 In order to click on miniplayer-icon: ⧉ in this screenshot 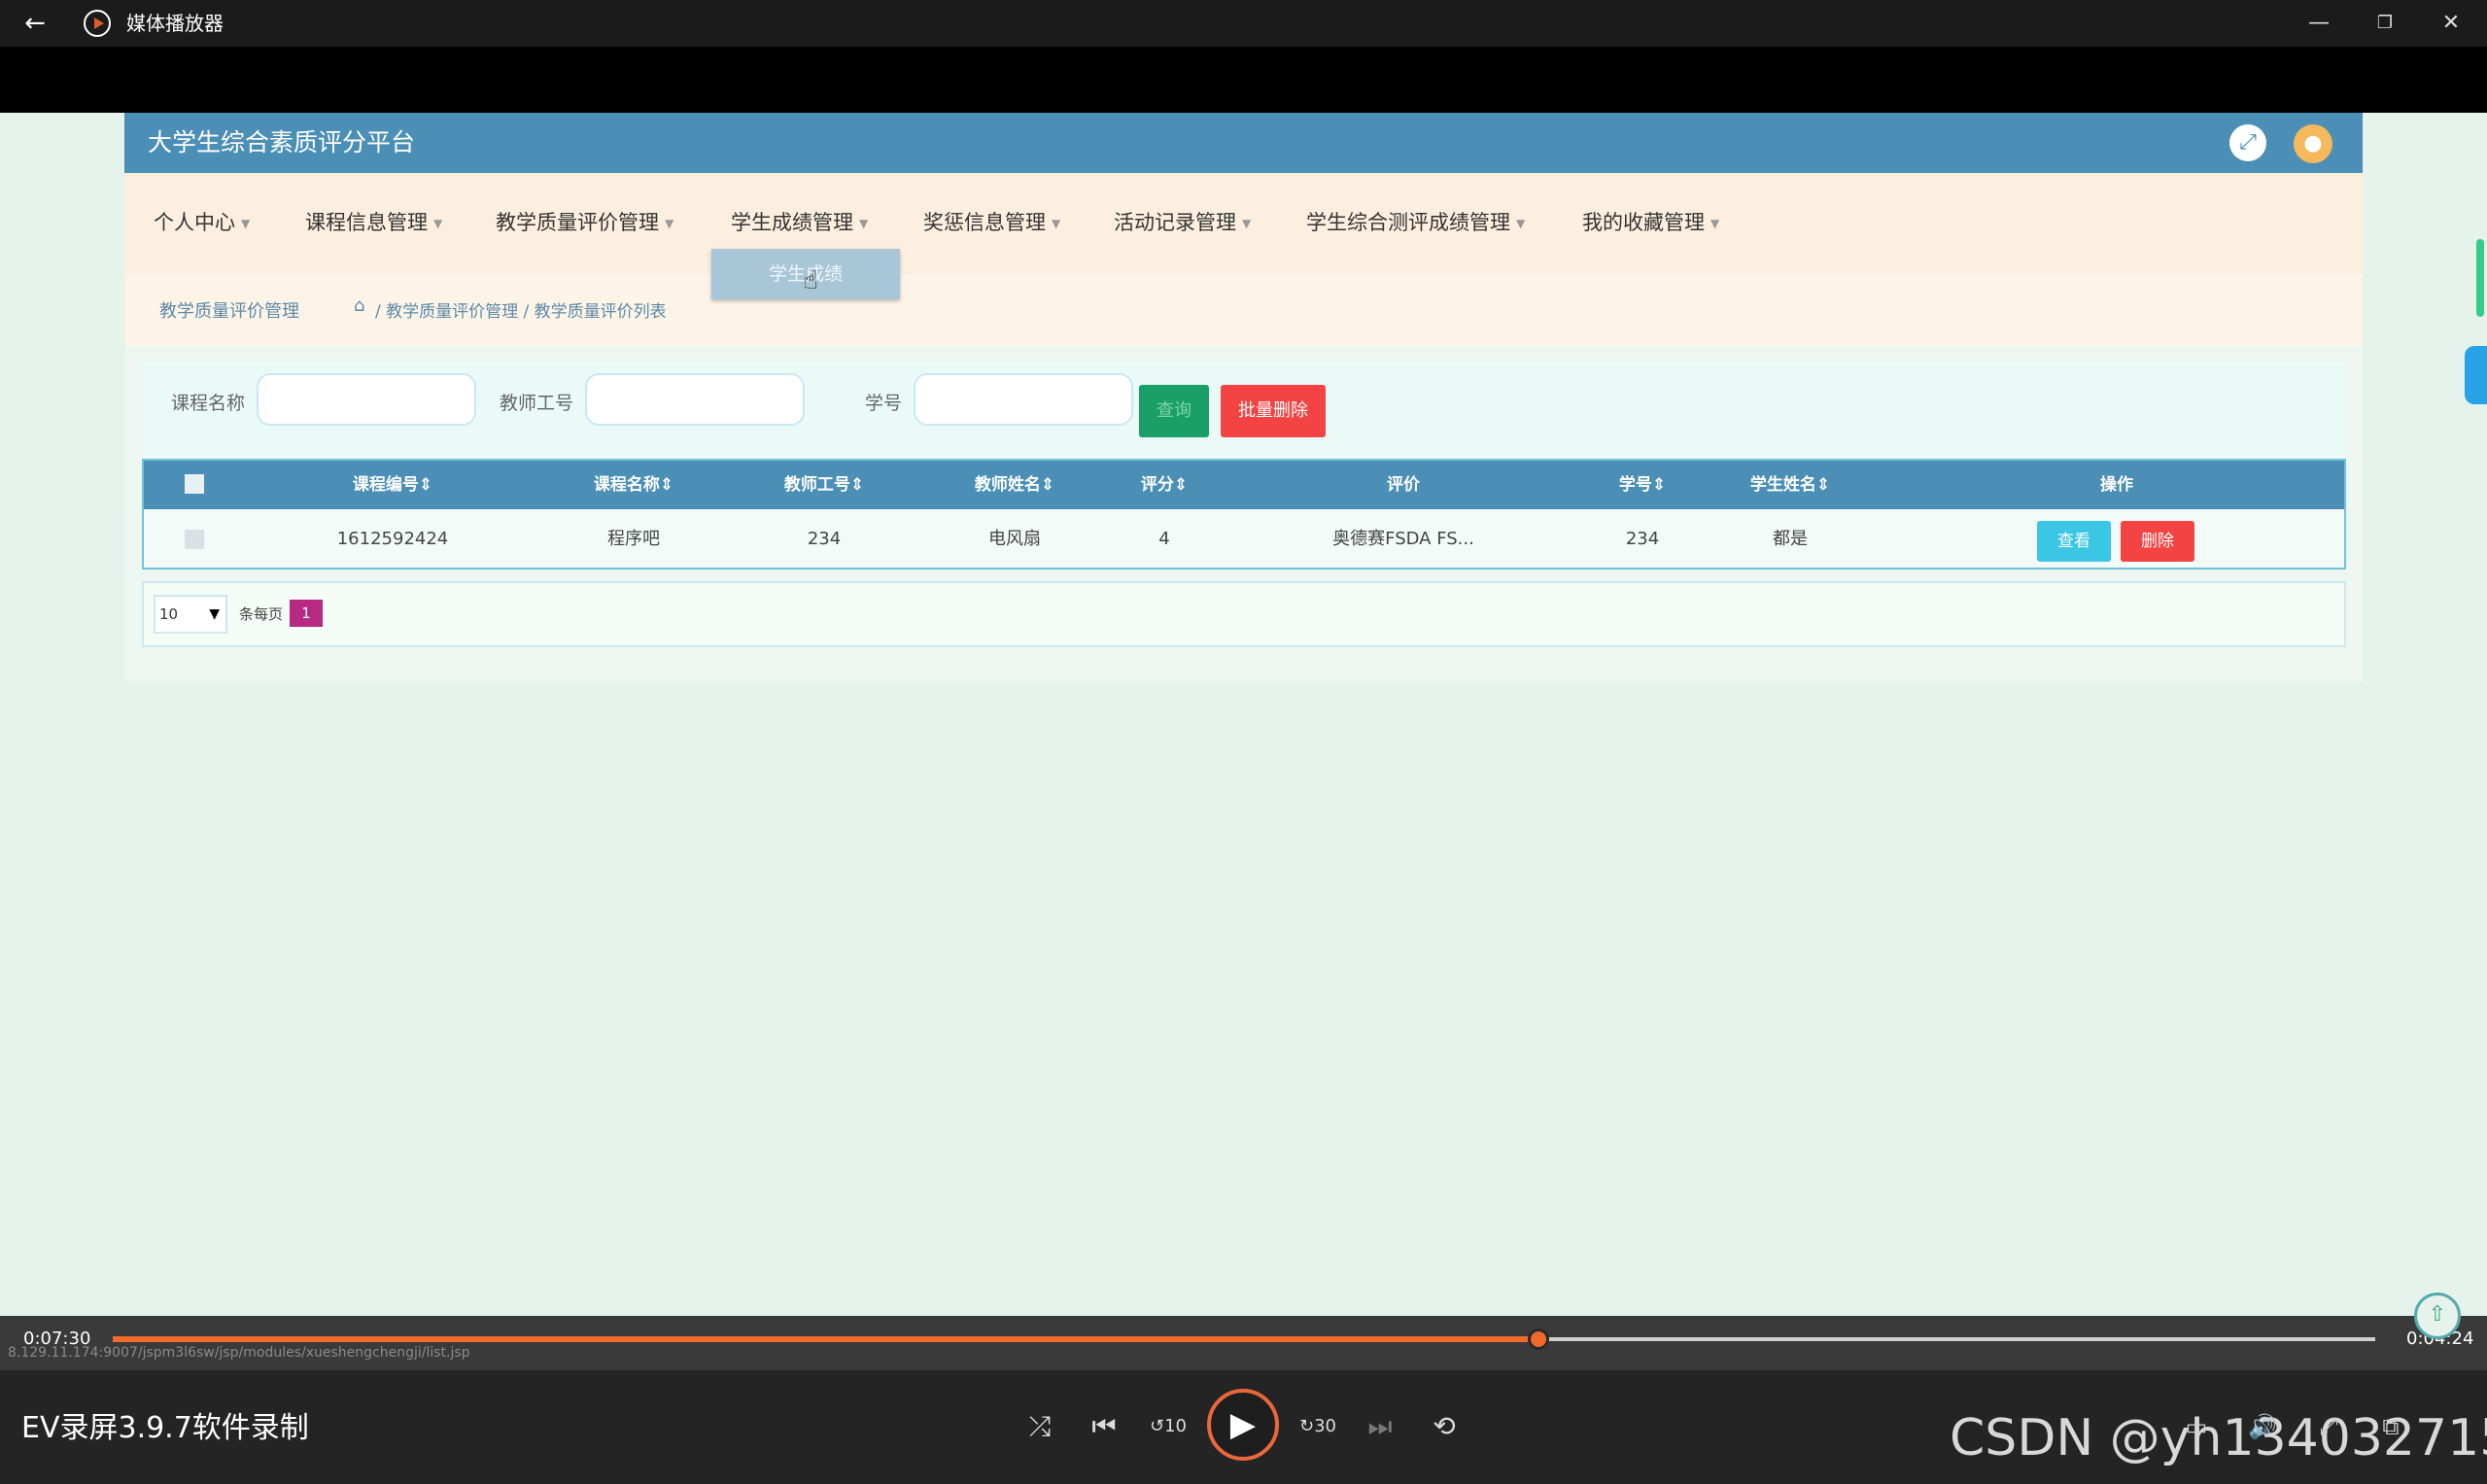, I will do `click(2391, 1426)`.